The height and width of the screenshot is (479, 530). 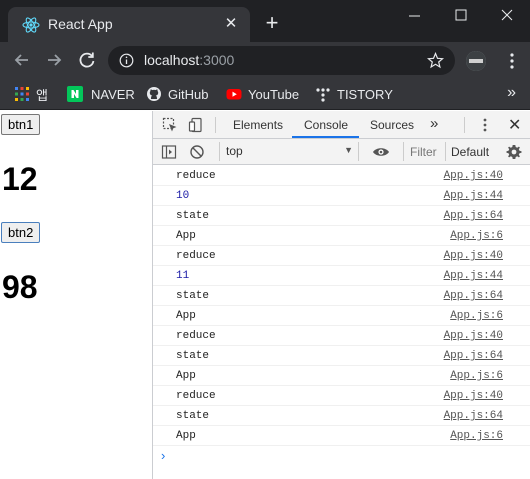 I want to click on devtools-close-icon: ✕, so click(x=514, y=125).